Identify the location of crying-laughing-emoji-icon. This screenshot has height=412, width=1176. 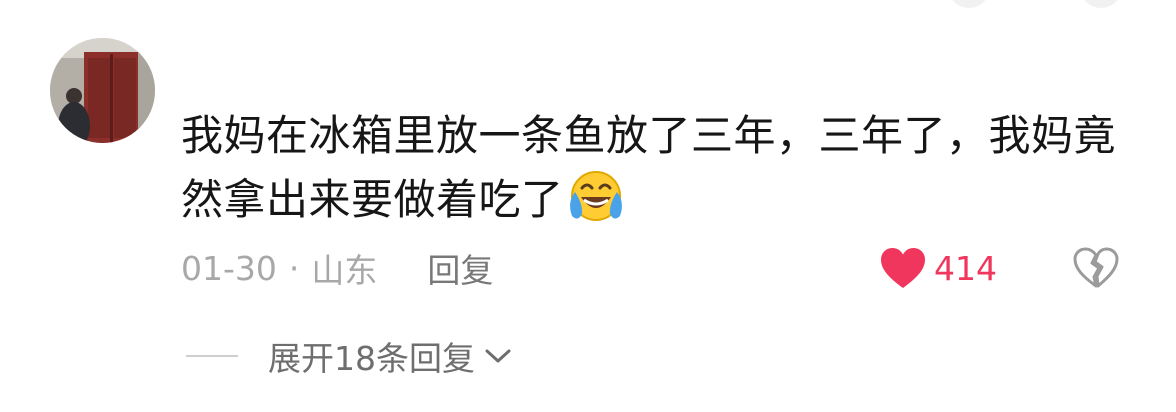
(595, 195).